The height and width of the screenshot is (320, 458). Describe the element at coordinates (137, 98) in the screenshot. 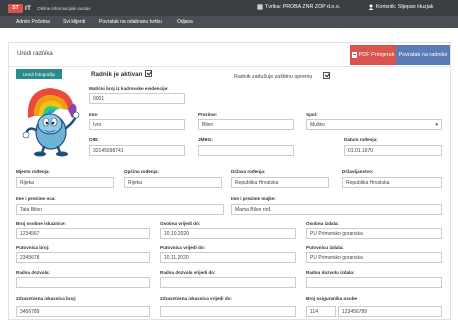

I see `registry-number-input: 0001` at that location.